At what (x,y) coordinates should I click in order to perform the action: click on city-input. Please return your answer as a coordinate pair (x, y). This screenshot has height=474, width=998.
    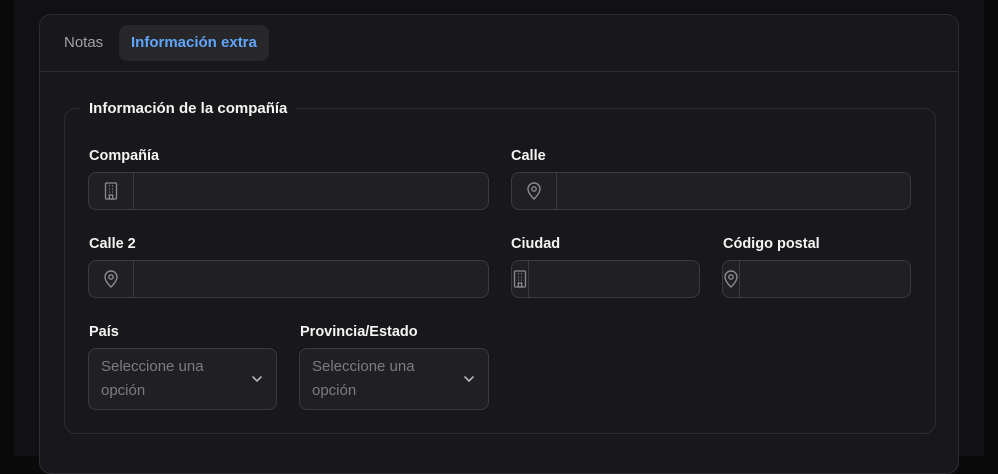
    Looking at the image, I should click on (631, 279).